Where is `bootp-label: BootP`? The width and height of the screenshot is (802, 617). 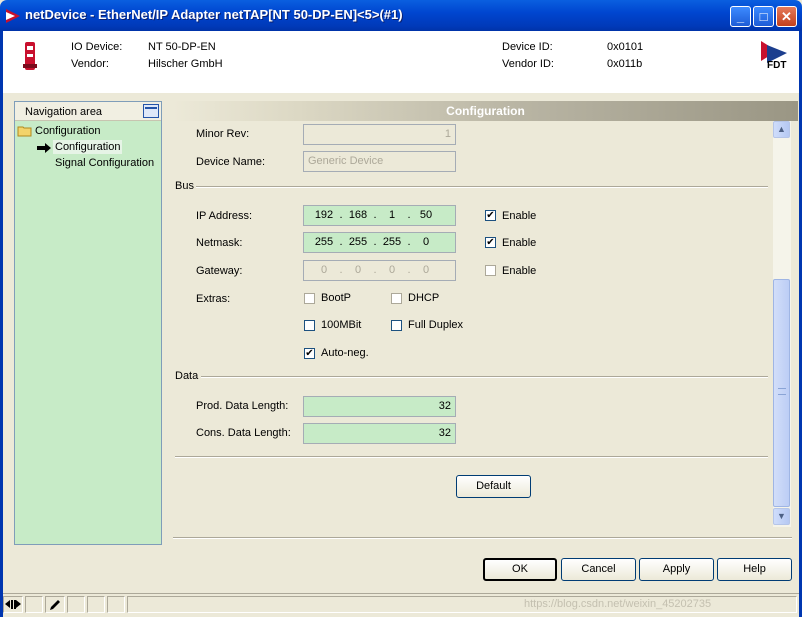
bootp-label: BootP is located at coordinates (336, 298).